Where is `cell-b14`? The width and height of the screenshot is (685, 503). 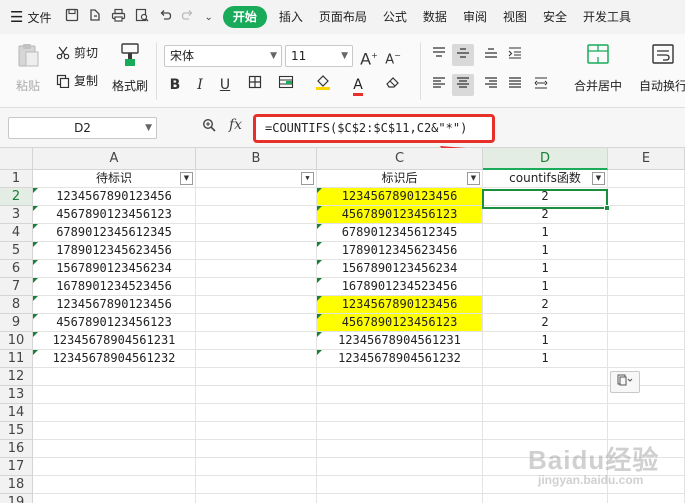
cell-b14 is located at coordinates (256, 413).